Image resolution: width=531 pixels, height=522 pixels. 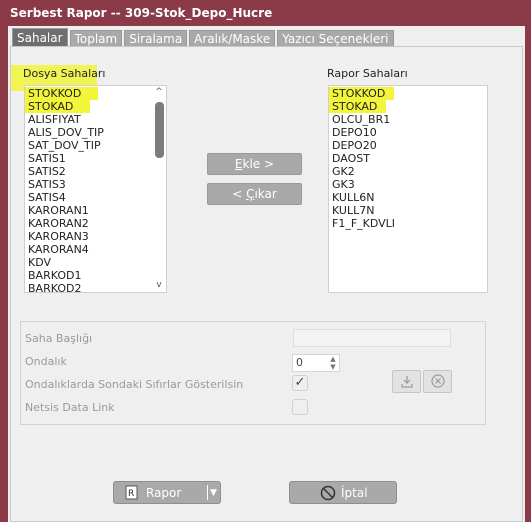 I want to click on download-icon, so click(x=406, y=382).